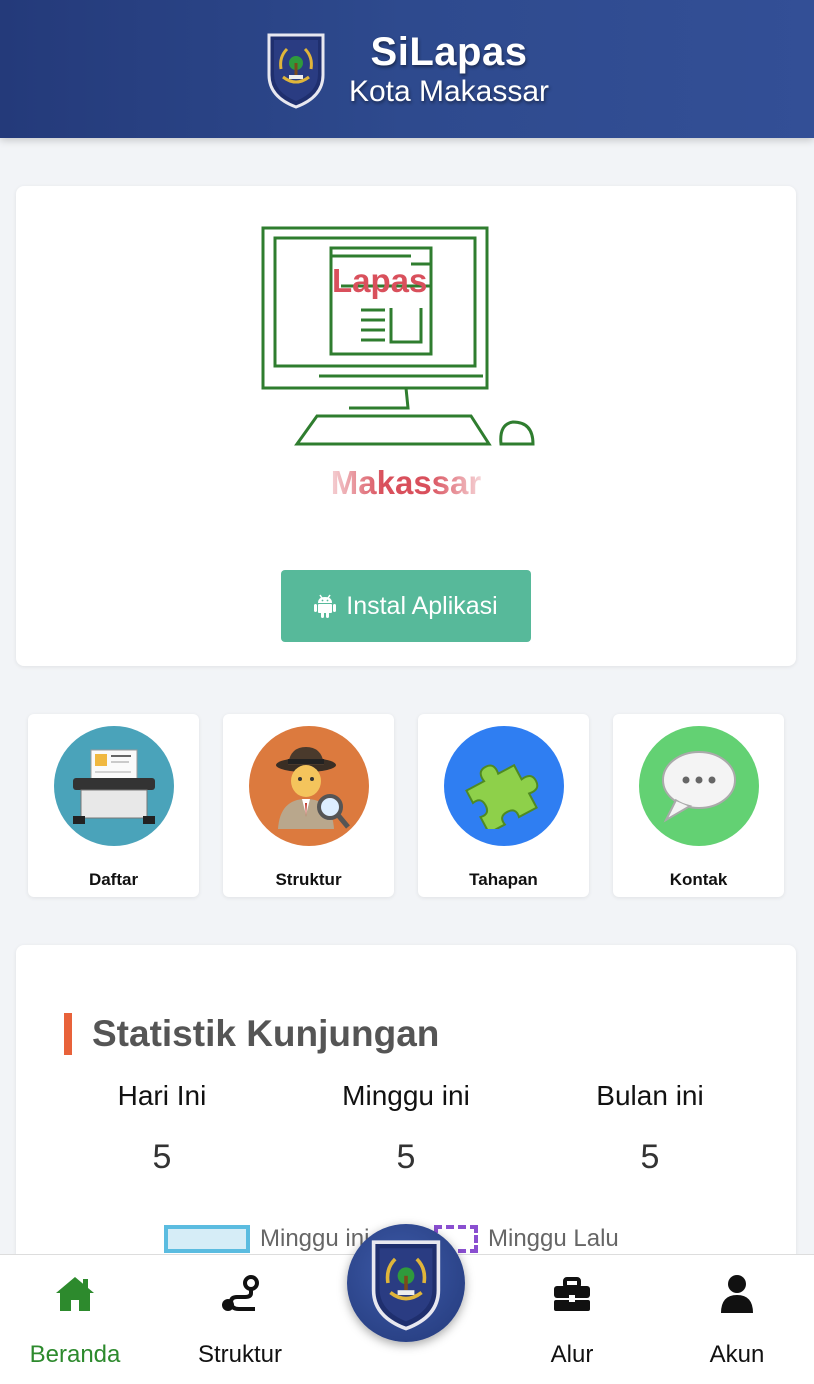  What do you see at coordinates (572, 1354) in the screenshot?
I see `nav-label: Alur` at bounding box center [572, 1354].